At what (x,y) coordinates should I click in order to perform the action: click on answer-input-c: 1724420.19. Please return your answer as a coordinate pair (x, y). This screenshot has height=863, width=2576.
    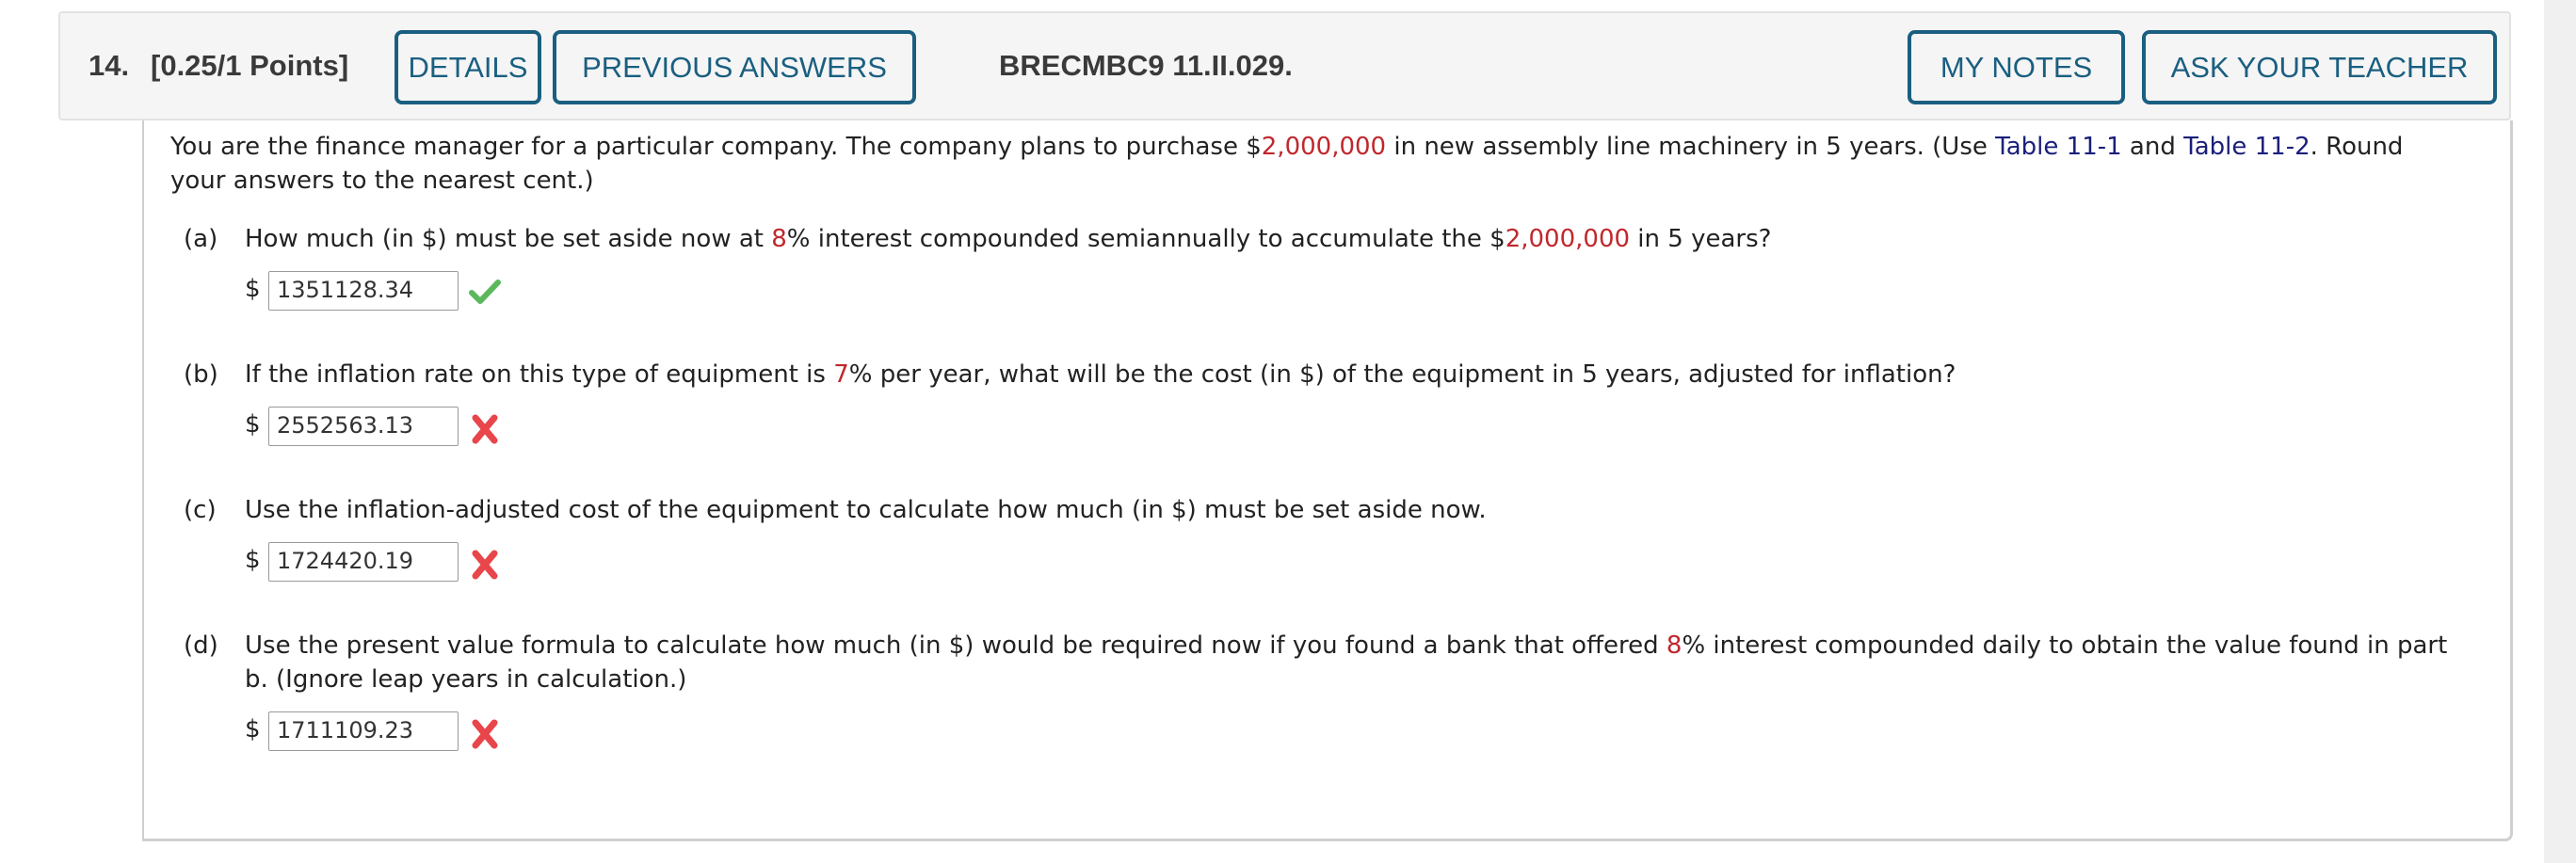
    Looking at the image, I should click on (363, 562).